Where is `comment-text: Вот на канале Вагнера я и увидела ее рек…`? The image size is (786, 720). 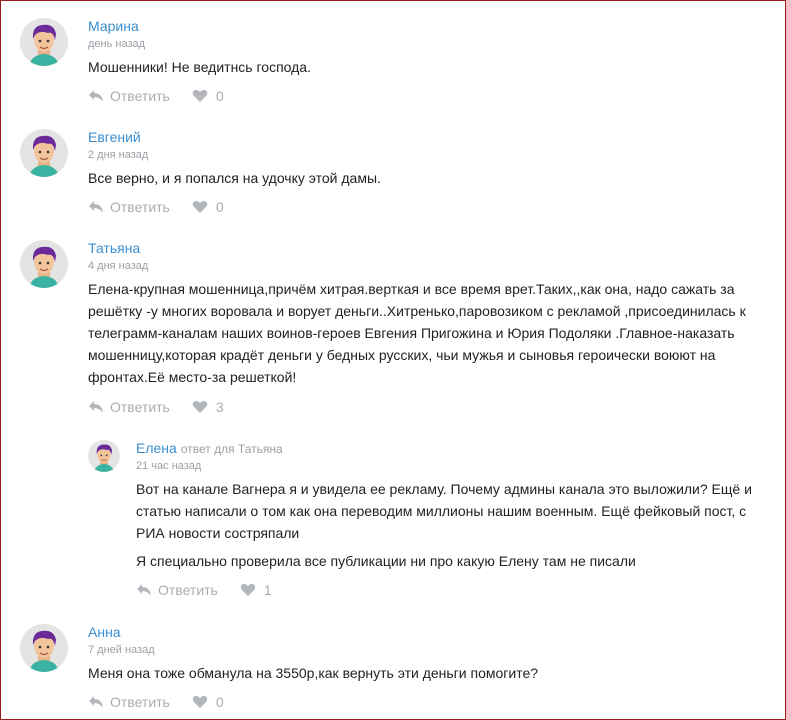 comment-text: Вот на канале Вагнера я и увидела ее рек… is located at coordinates (447, 525).